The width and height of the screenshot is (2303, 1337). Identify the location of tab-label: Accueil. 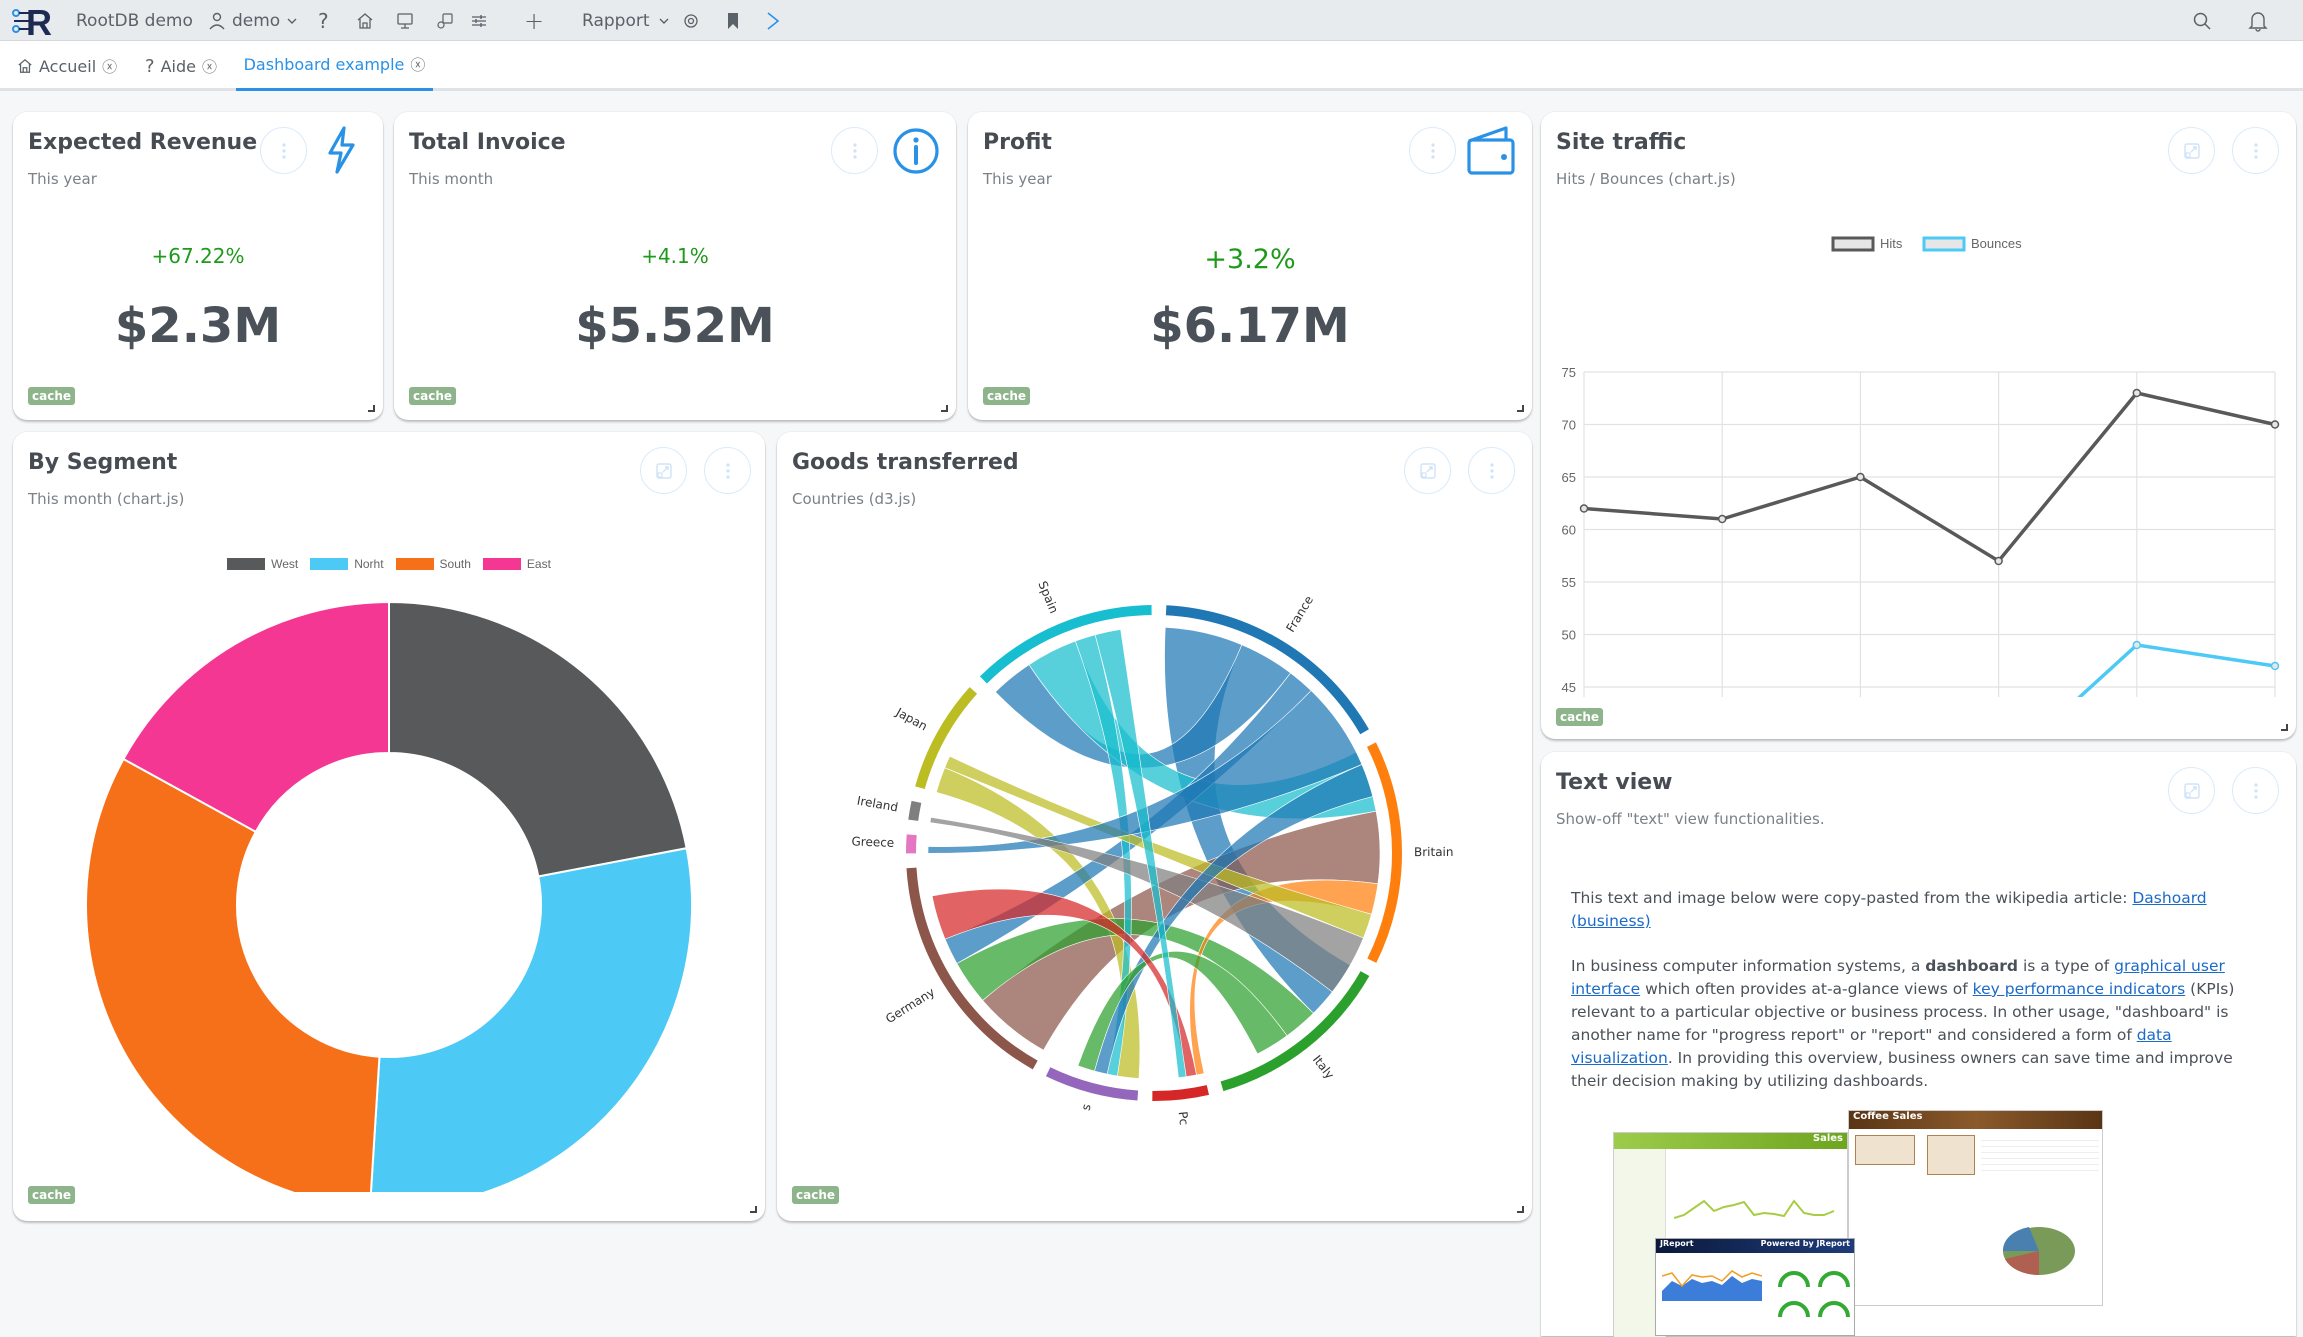
(68, 66).